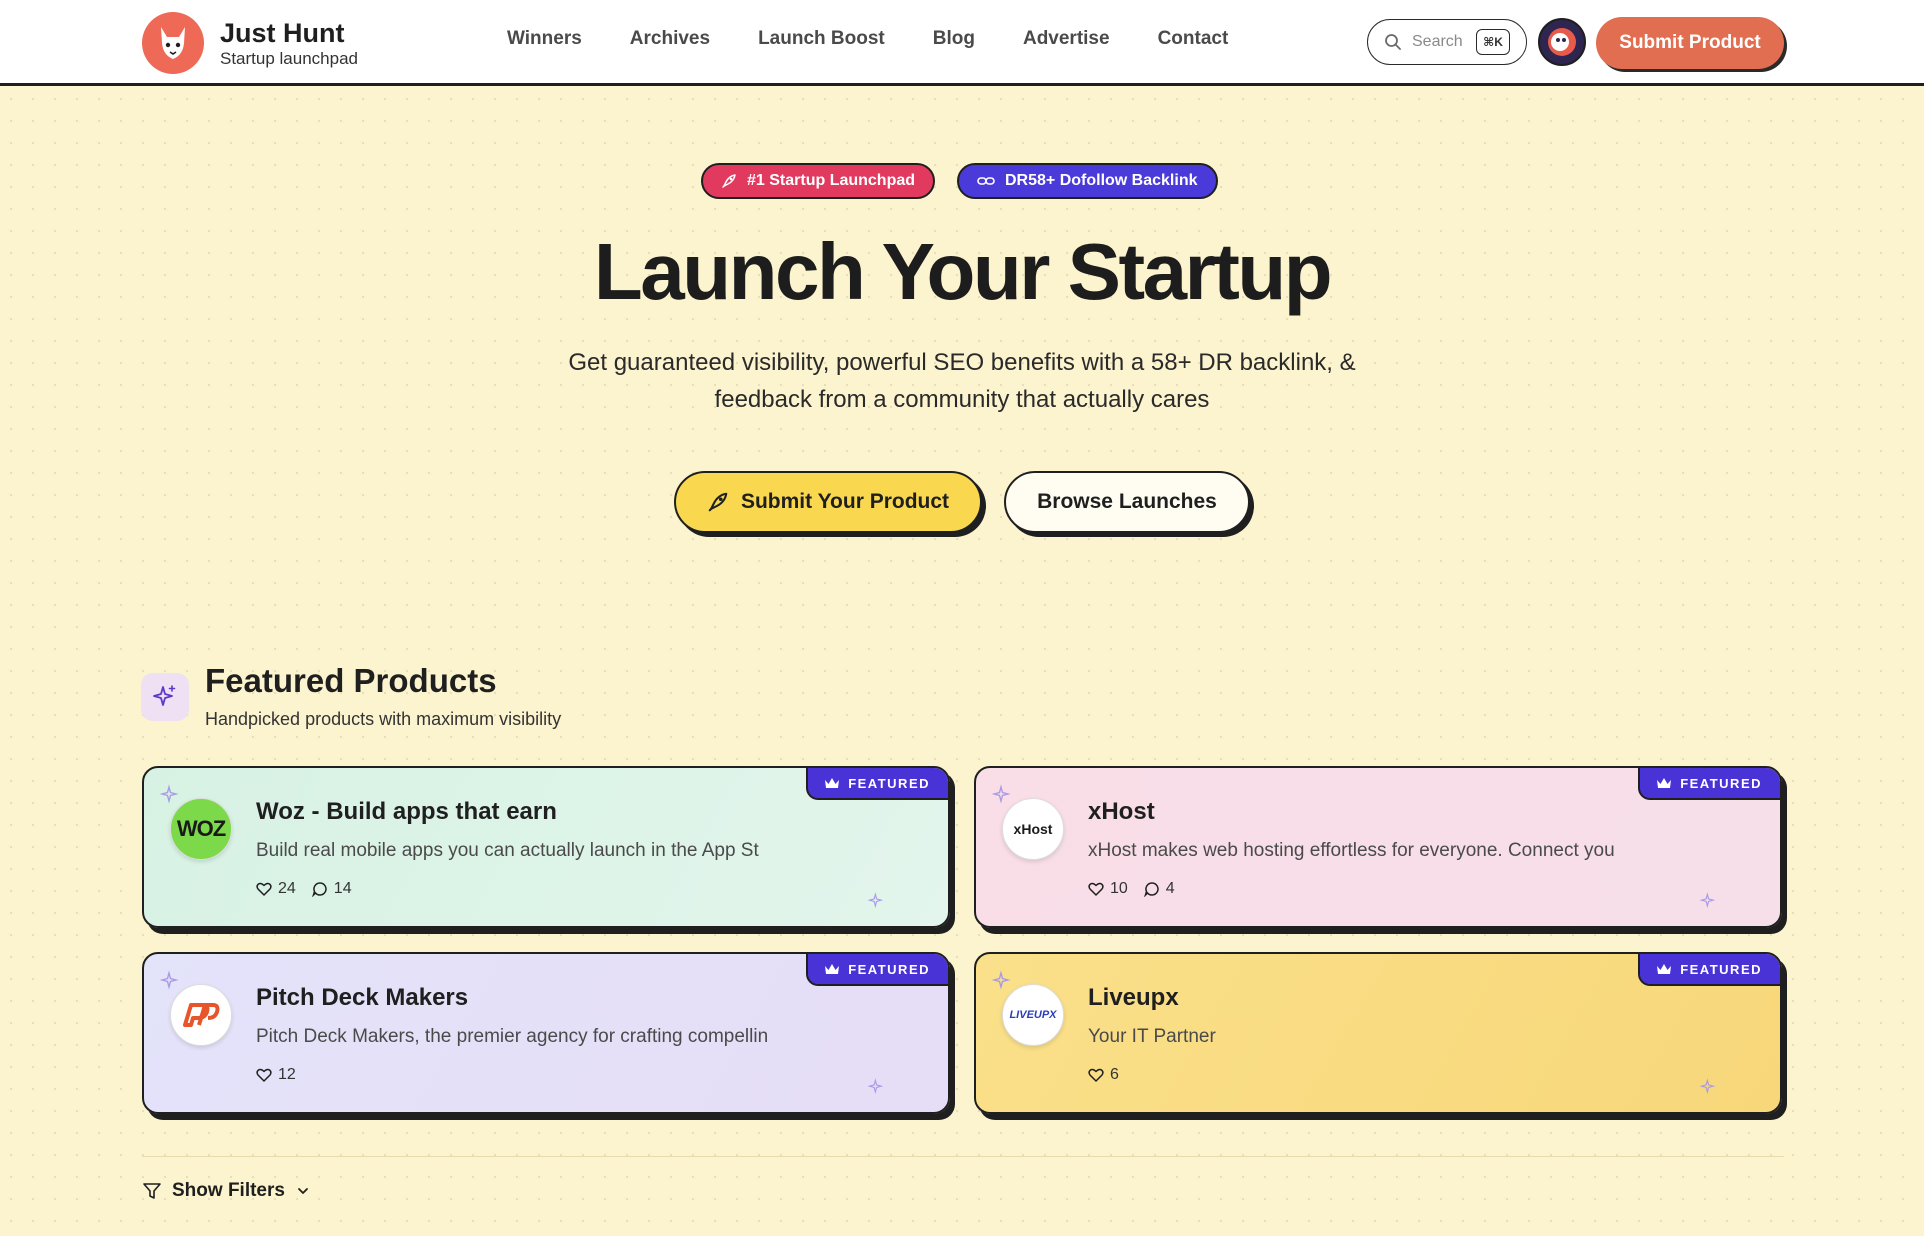  What do you see at coordinates (1114, 1074) in the screenshot?
I see `likes-value: 6` at bounding box center [1114, 1074].